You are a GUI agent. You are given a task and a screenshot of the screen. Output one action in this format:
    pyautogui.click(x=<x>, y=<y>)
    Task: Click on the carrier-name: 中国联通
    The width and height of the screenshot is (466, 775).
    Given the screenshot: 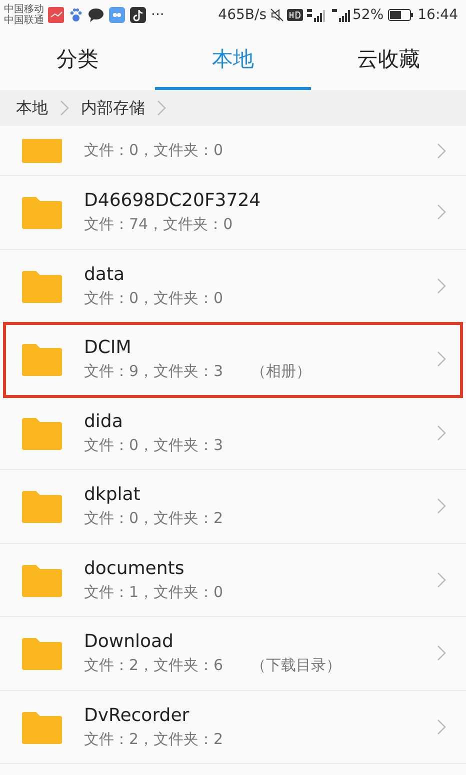 What is the action you would take?
    pyautogui.click(x=24, y=20)
    